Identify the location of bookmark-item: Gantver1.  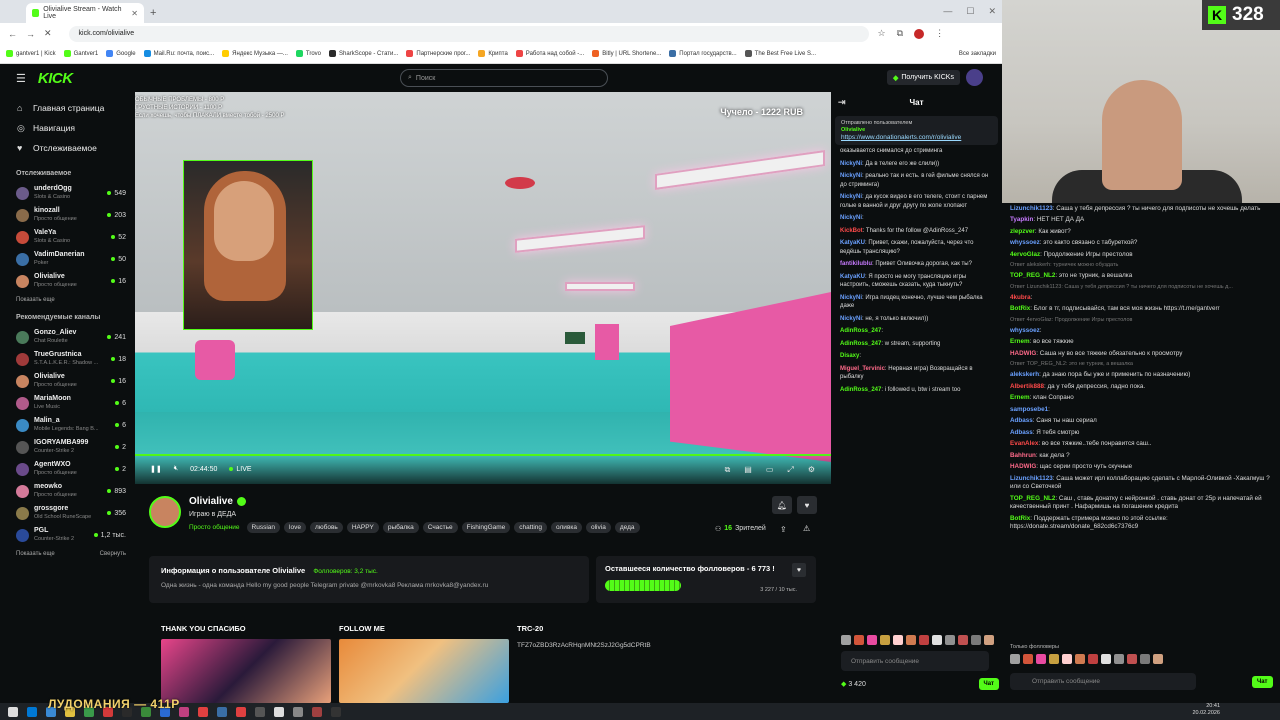
(80, 53).